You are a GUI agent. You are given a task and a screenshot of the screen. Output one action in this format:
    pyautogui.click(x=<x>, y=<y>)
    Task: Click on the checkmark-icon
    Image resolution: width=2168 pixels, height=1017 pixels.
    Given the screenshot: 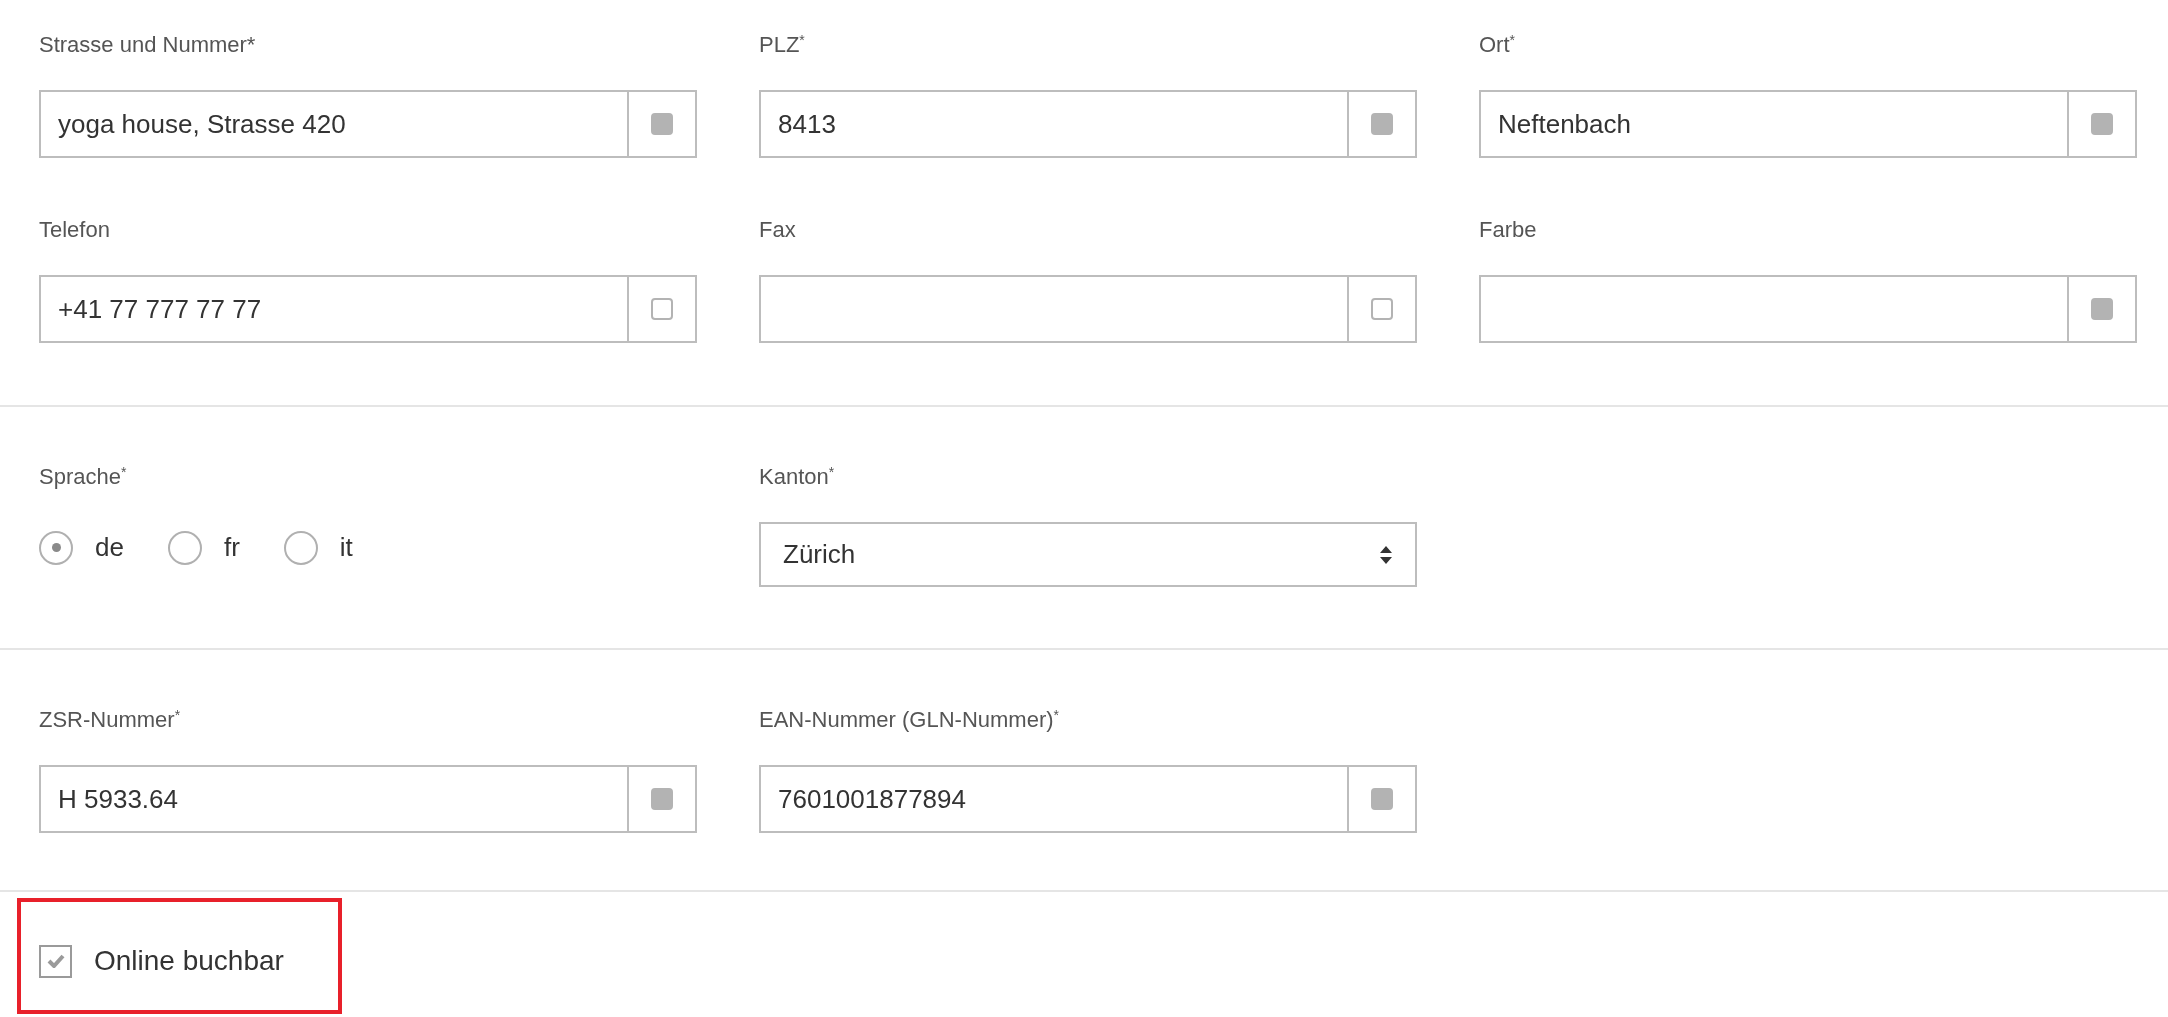 What is the action you would take?
    pyautogui.click(x=55, y=961)
    